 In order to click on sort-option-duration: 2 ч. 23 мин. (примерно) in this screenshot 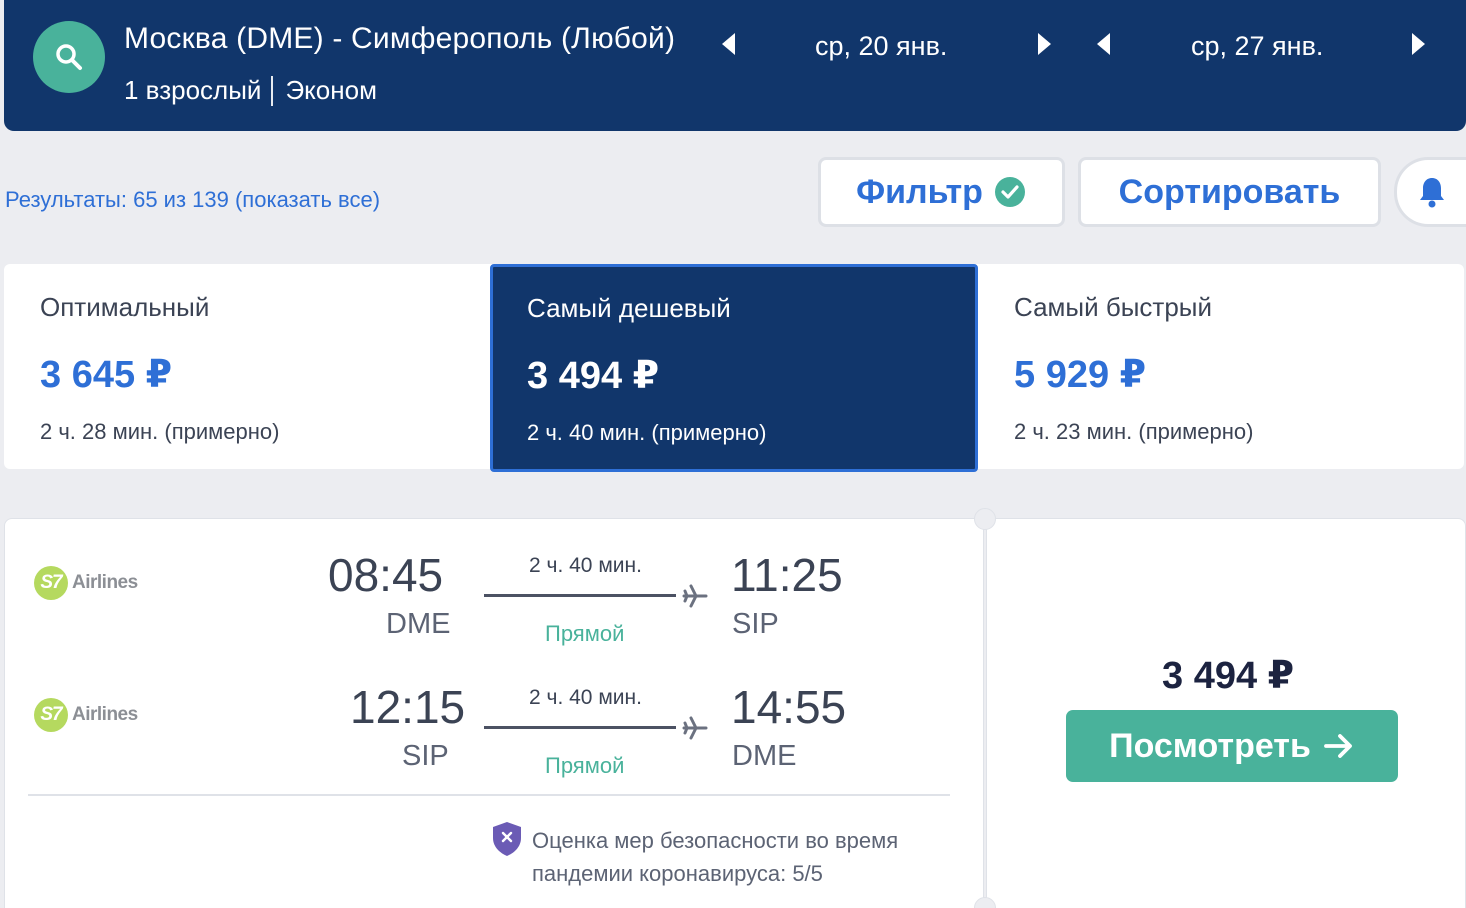, I will do `click(1134, 431)`.